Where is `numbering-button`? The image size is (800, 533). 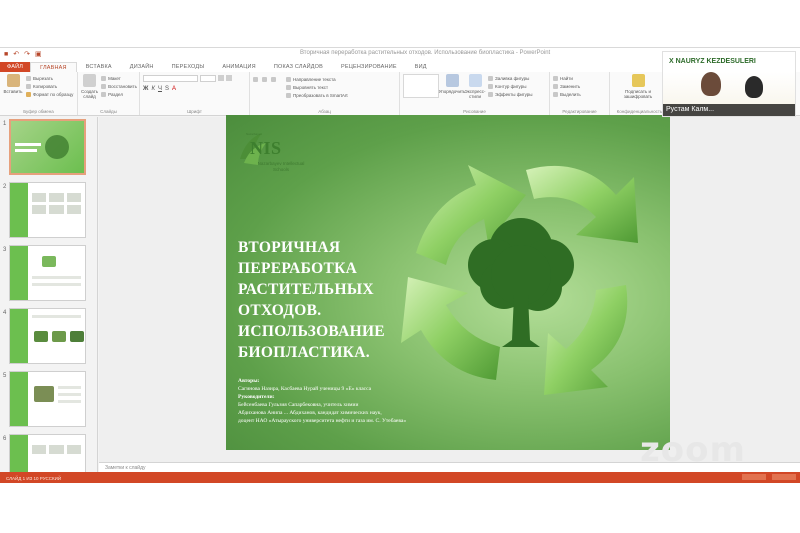
numbering-button is located at coordinates (264, 79).